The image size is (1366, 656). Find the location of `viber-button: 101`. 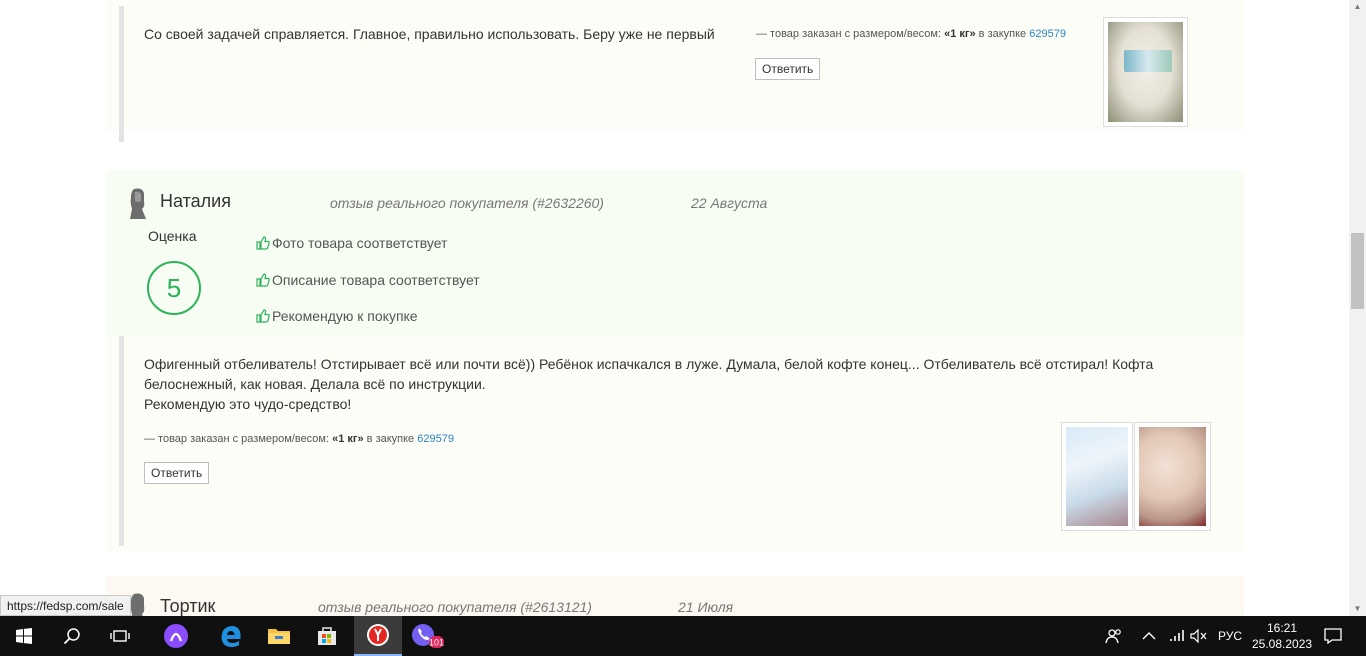

viber-button: 101 is located at coordinates (427, 636).